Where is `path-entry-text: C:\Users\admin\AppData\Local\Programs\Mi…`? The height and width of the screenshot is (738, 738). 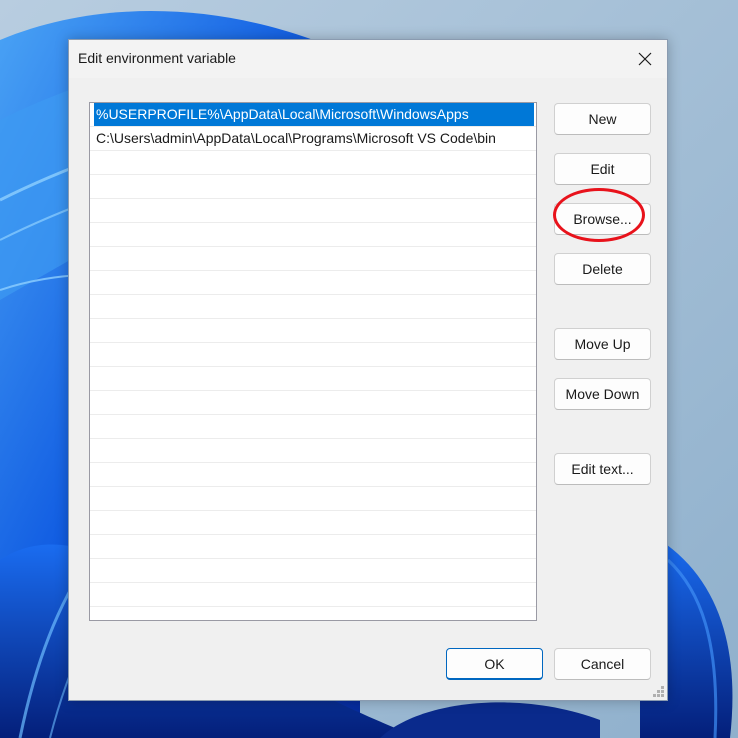
path-entry-text: C:\Users\admin\AppData\Local\Programs\Mi… is located at coordinates (296, 138).